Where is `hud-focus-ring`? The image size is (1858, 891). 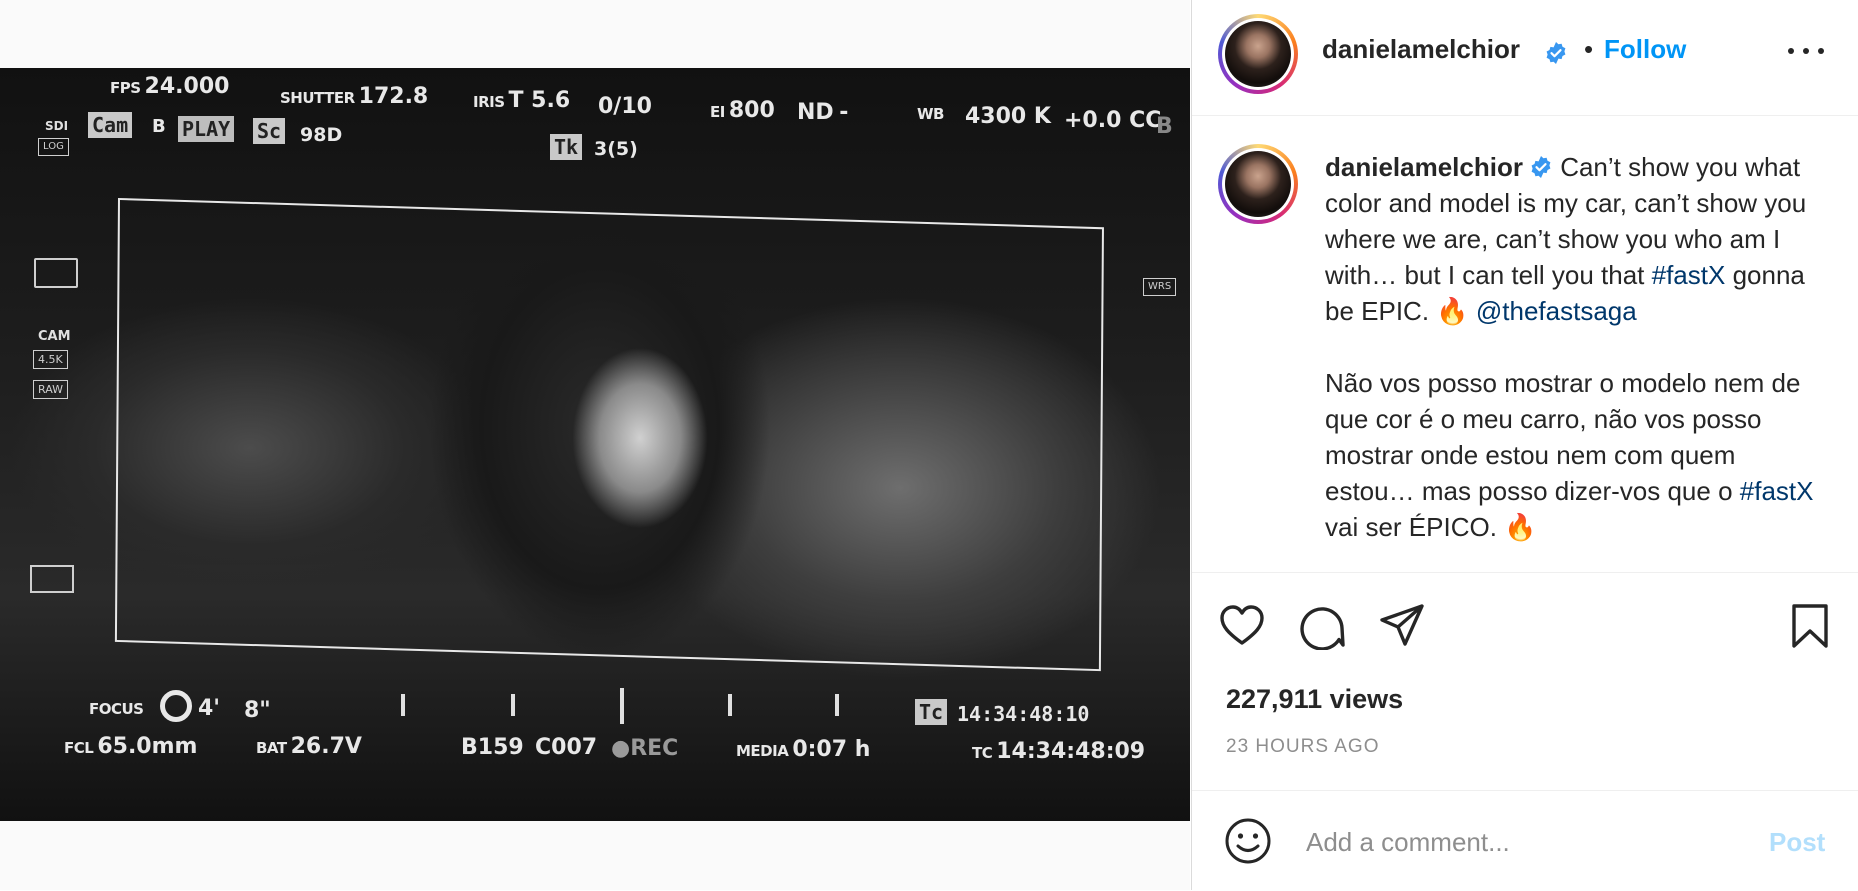
hud-focus-ring is located at coordinates (176, 706).